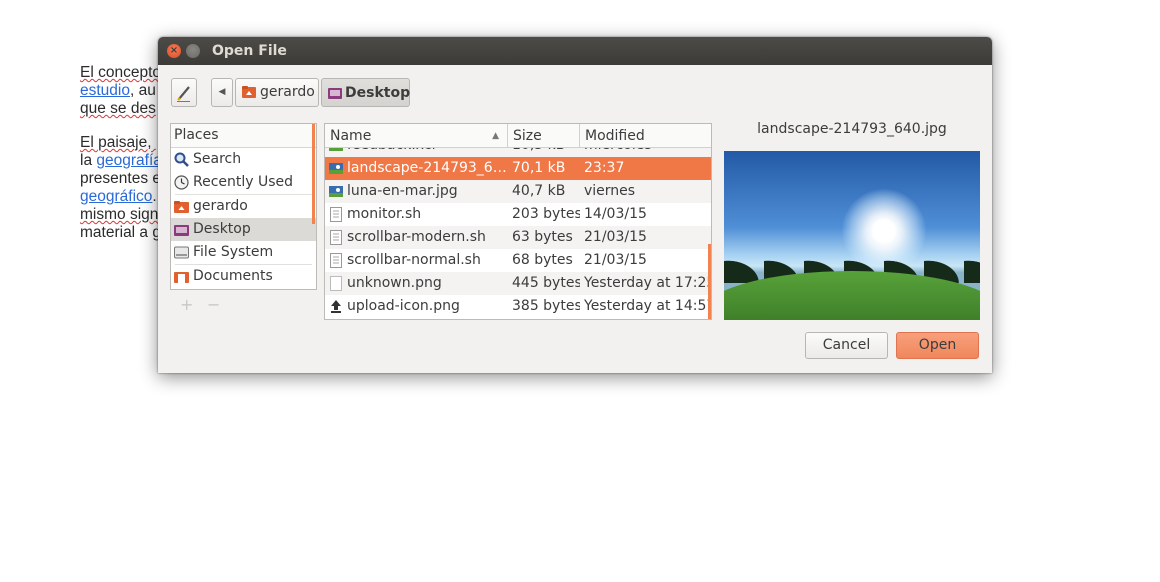  I want to click on file-size: 445 bytes, so click(546, 283).